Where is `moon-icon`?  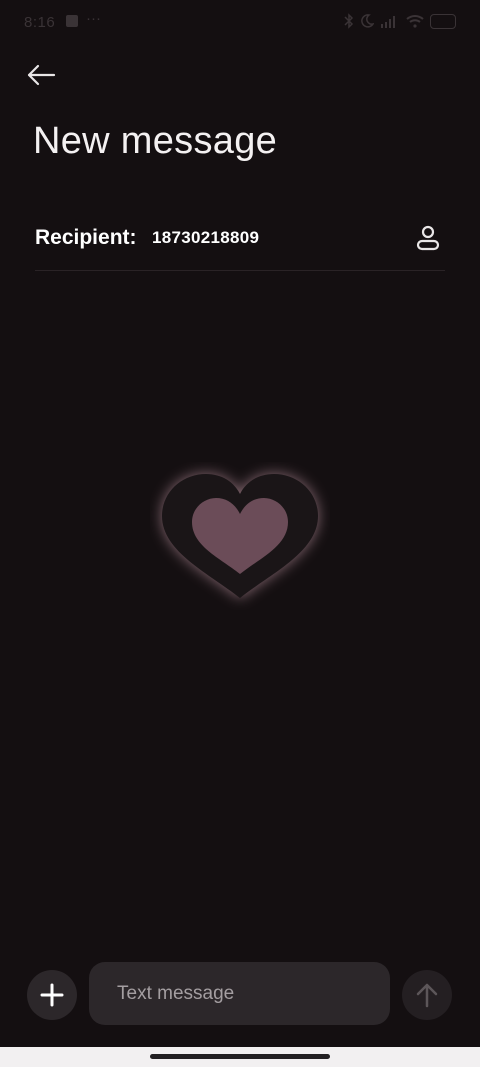
moon-icon is located at coordinates (367, 21).